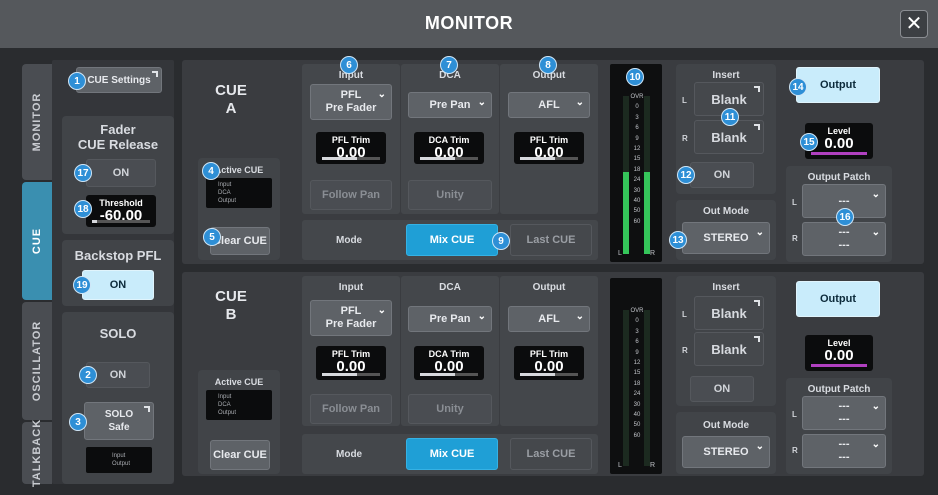  What do you see at coordinates (839, 177) in the screenshot?
I see `cue-a-output-patch-label: Output Patch` at bounding box center [839, 177].